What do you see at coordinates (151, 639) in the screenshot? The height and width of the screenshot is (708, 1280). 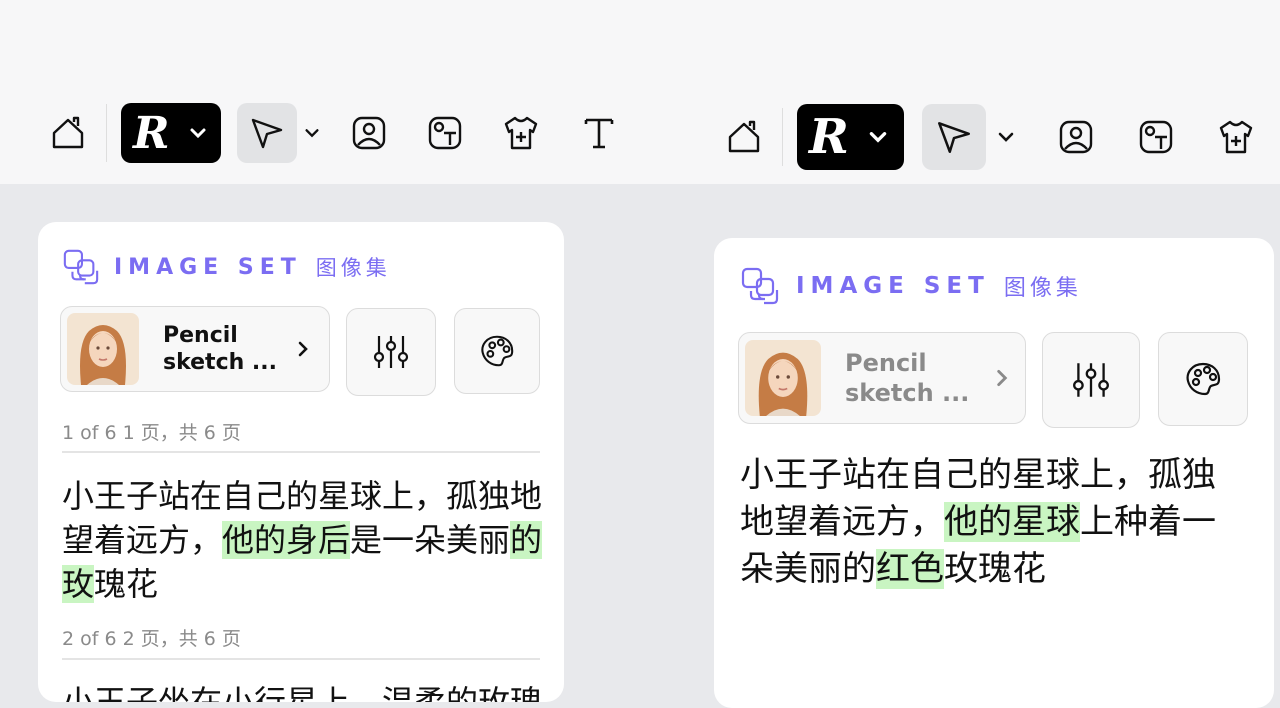 I see `page-indicator: 2 of 6 2 页，共 6 页` at bounding box center [151, 639].